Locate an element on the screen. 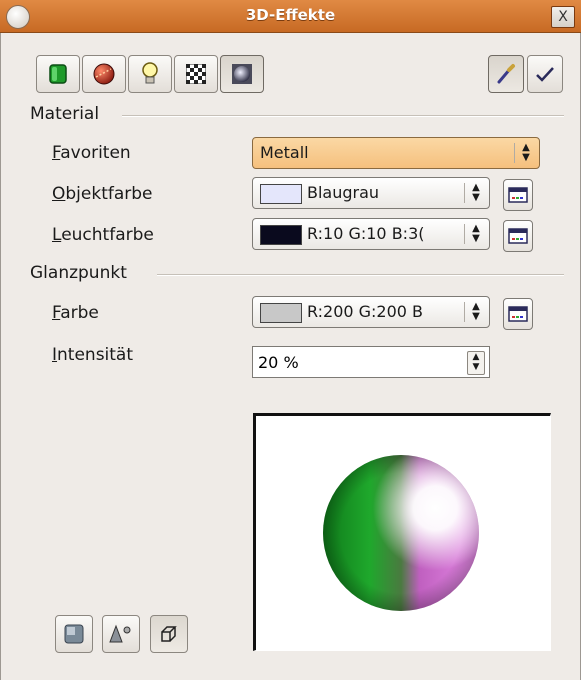 This screenshot has width=581, height=680. object-color-value: Blaugrau is located at coordinates (343, 192).